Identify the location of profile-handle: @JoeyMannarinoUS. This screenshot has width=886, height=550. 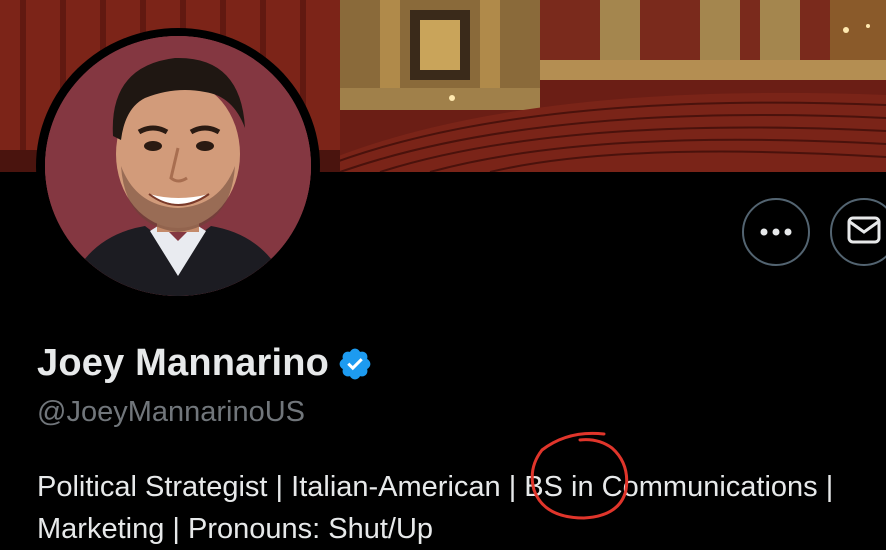
(171, 412).